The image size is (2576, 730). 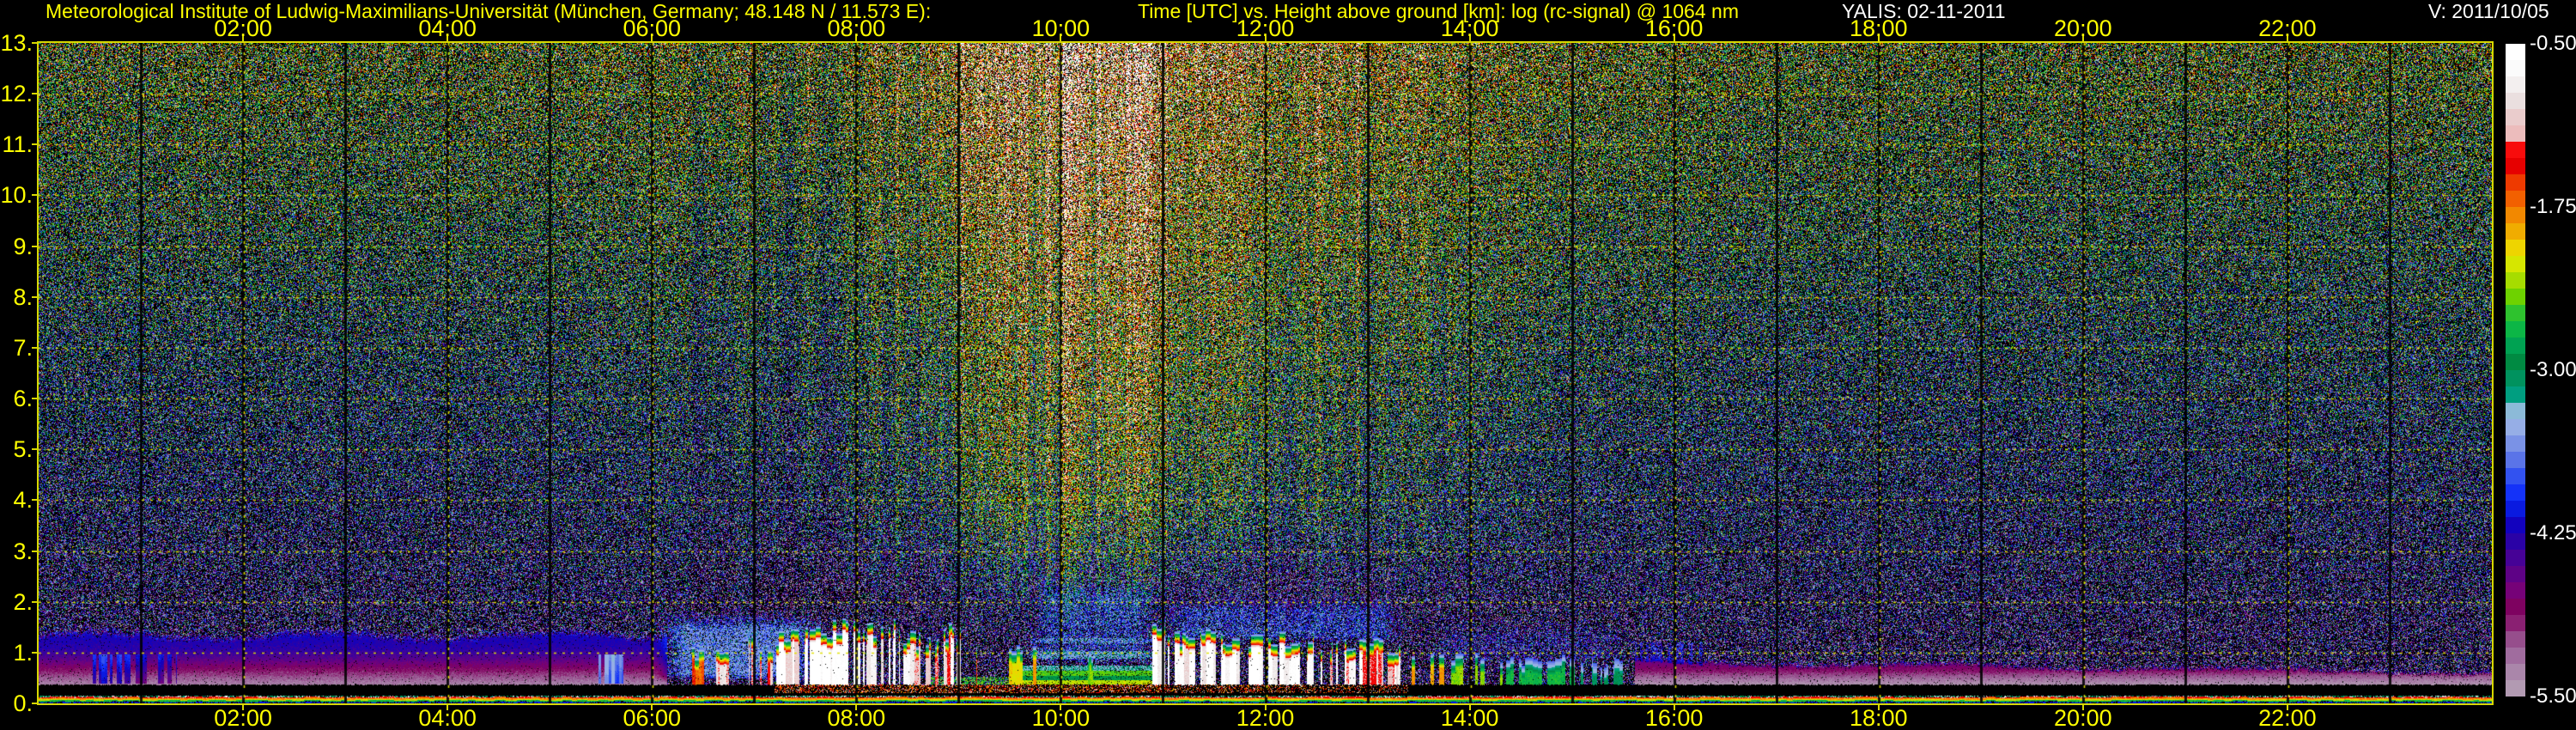 I want to click on y-tick-label: 2., so click(x=23, y=601).